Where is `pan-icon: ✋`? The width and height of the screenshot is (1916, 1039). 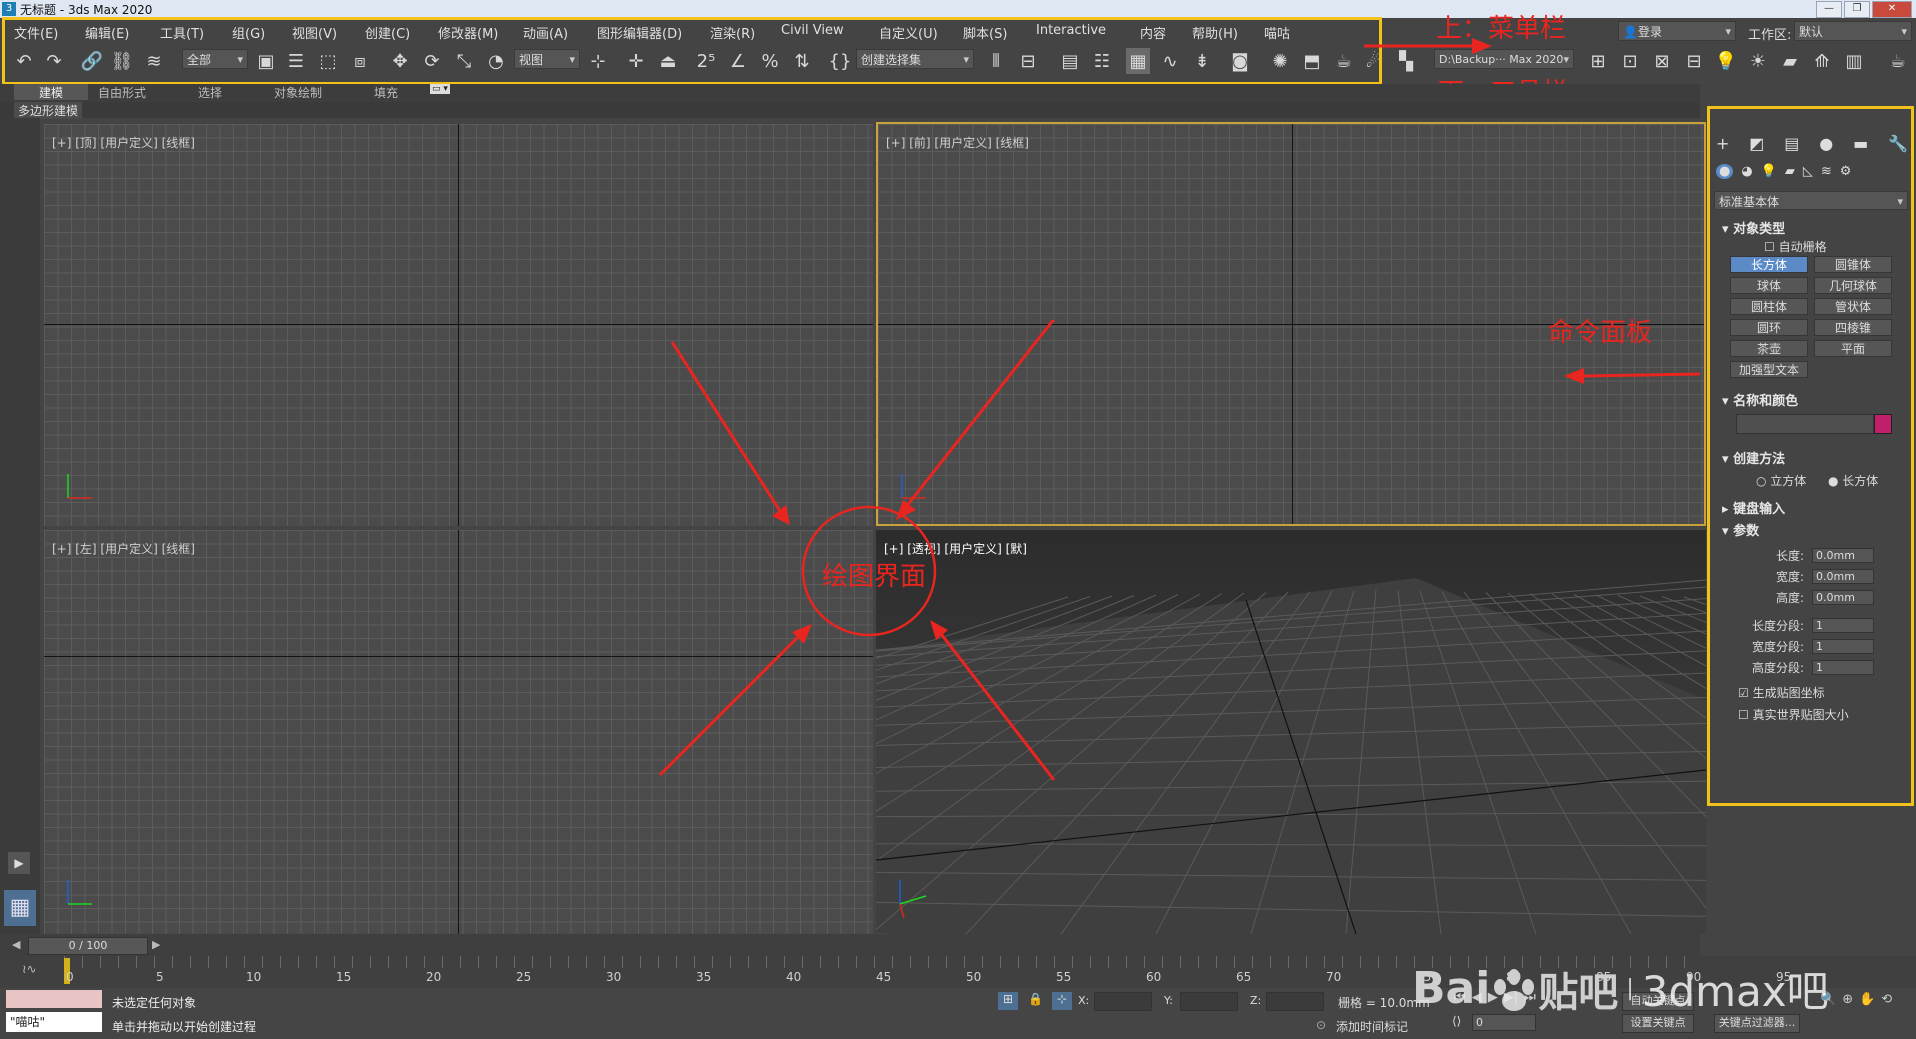 pan-icon: ✋ is located at coordinates (1867, 999).